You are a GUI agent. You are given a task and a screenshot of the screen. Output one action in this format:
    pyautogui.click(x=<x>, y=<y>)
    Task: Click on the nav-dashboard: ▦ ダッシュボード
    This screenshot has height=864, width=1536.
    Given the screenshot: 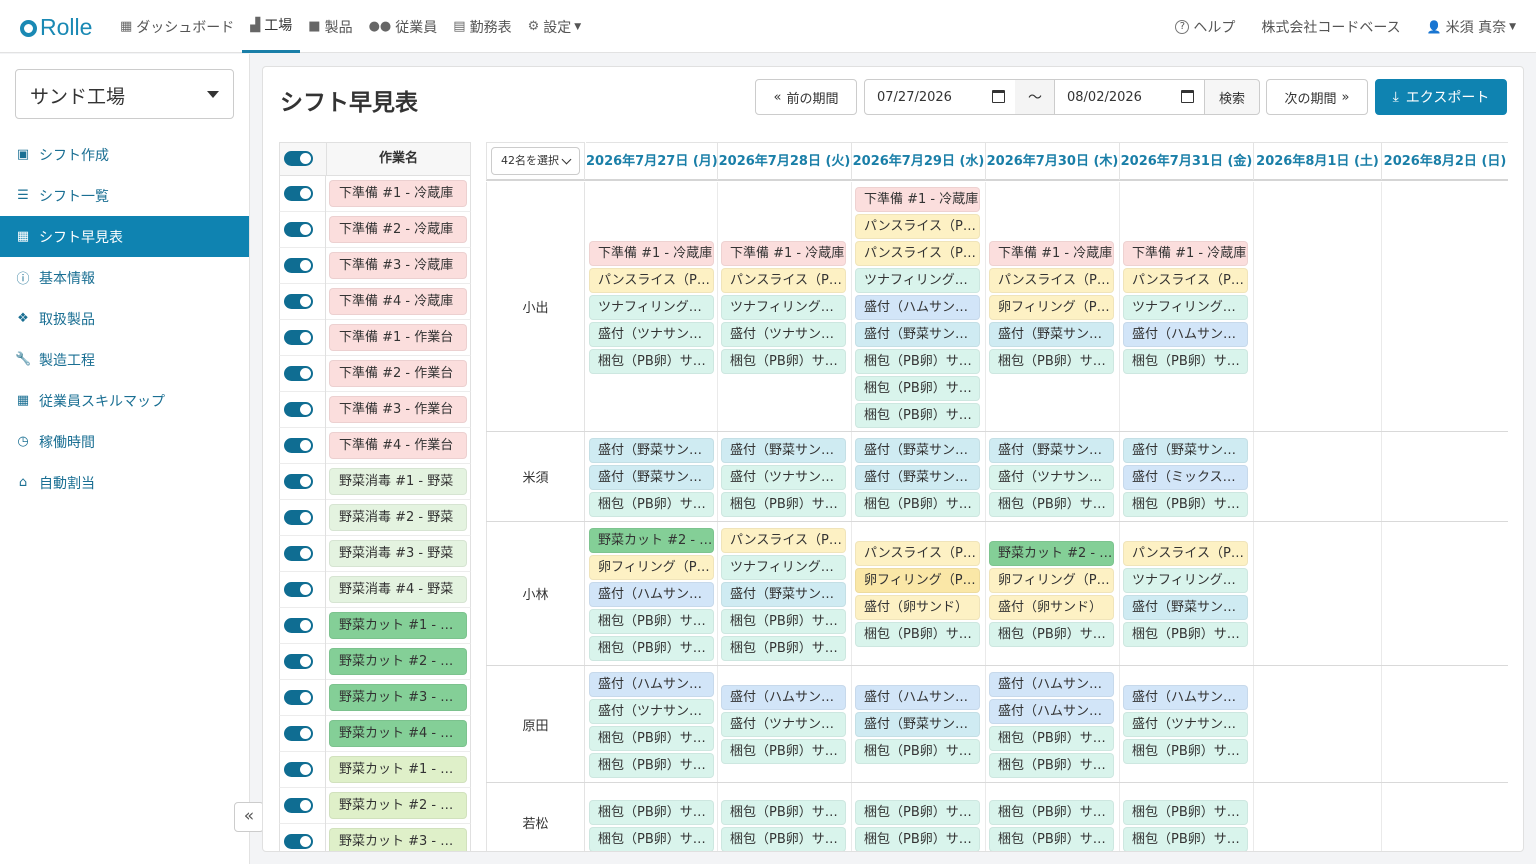 What is the action you would take?
    pyautogui.click(x=177, y=26)
    